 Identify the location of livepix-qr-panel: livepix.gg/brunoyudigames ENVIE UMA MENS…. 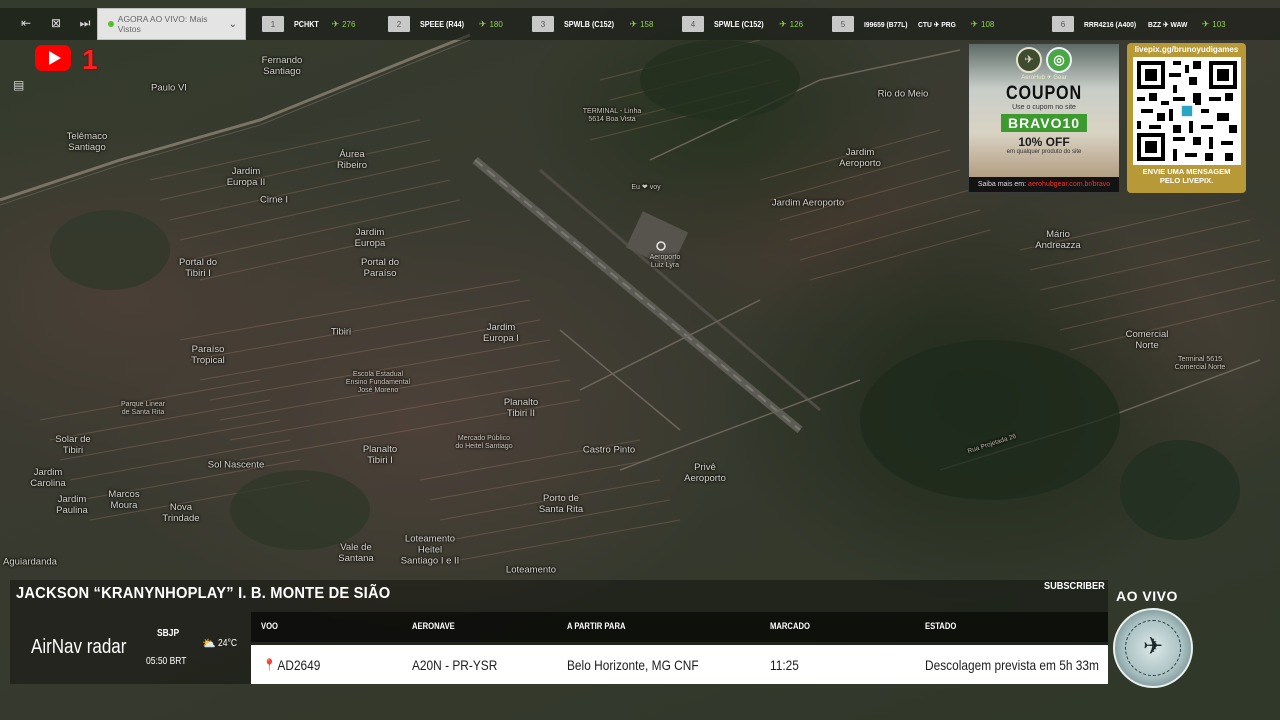
(1186, 118).